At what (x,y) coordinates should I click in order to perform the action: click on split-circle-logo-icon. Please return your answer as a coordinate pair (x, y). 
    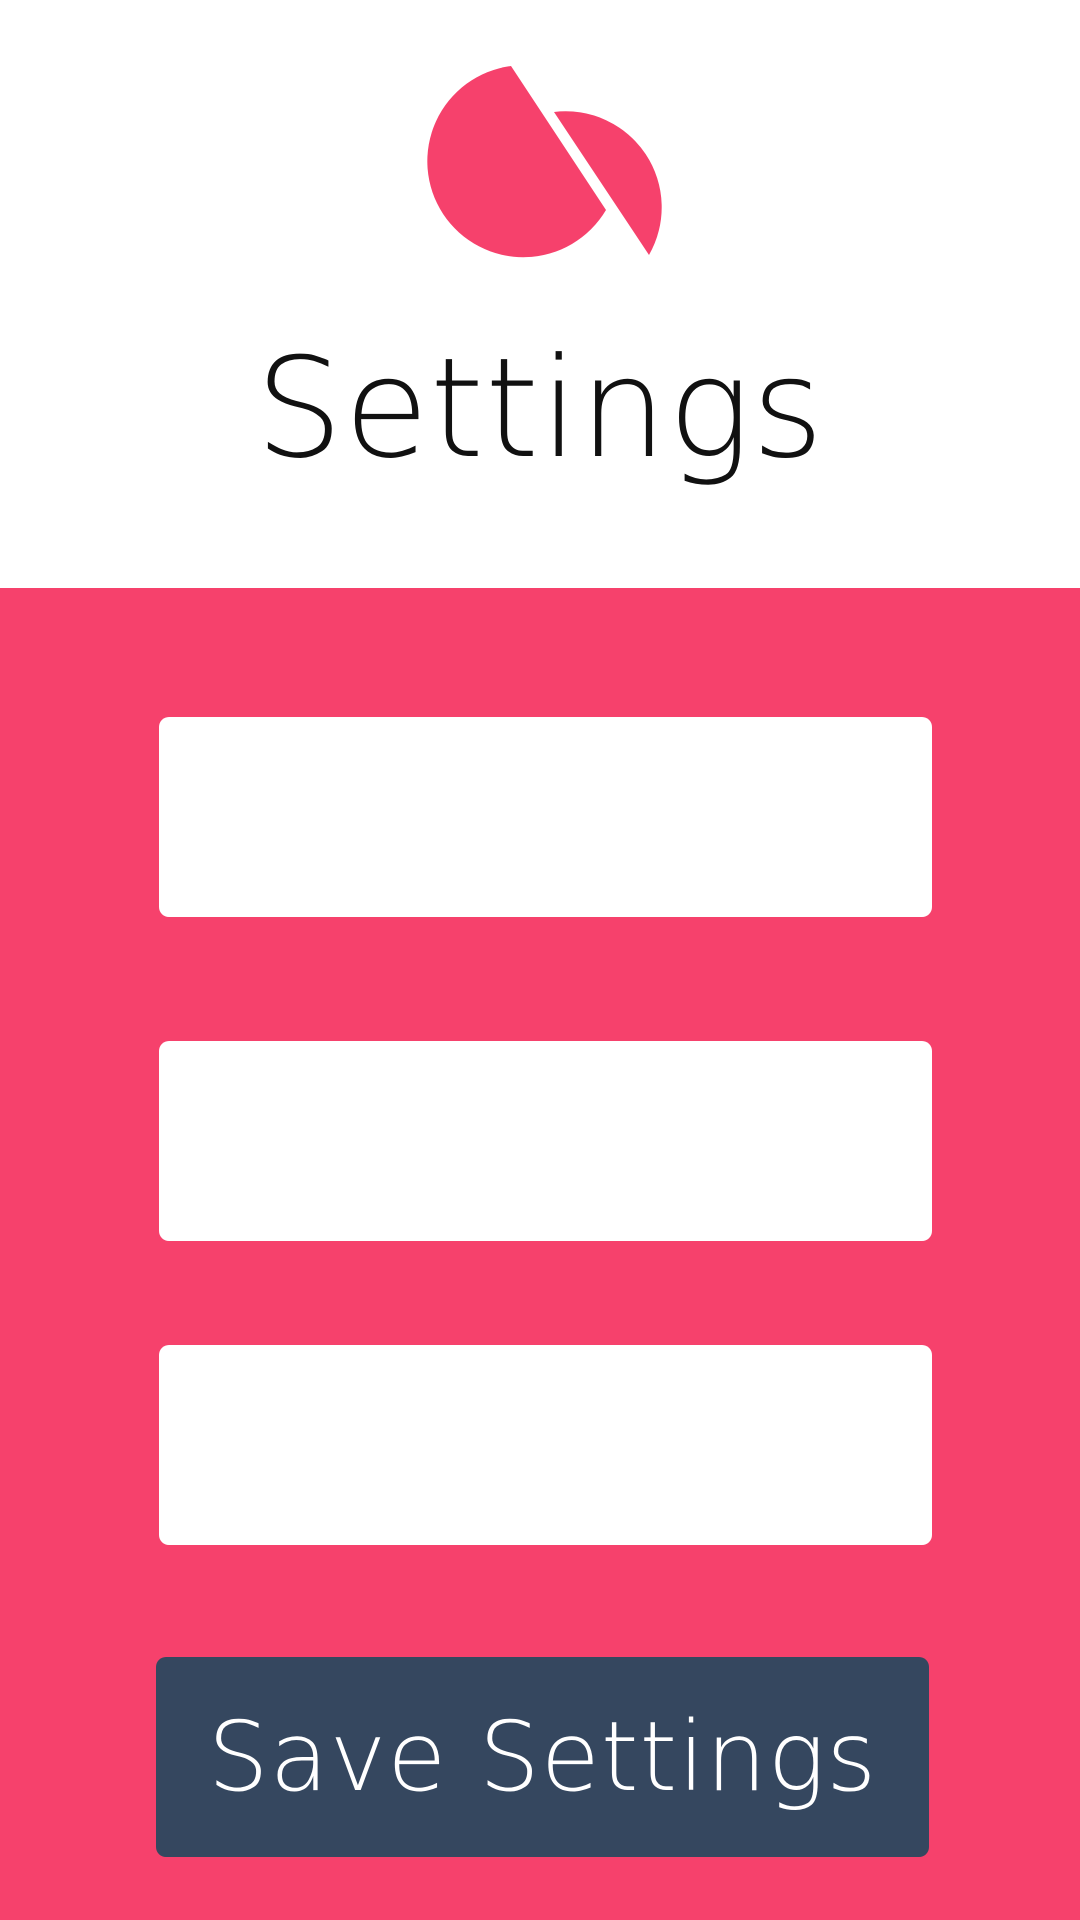
    Looking at the image, I should click on (544, 162).